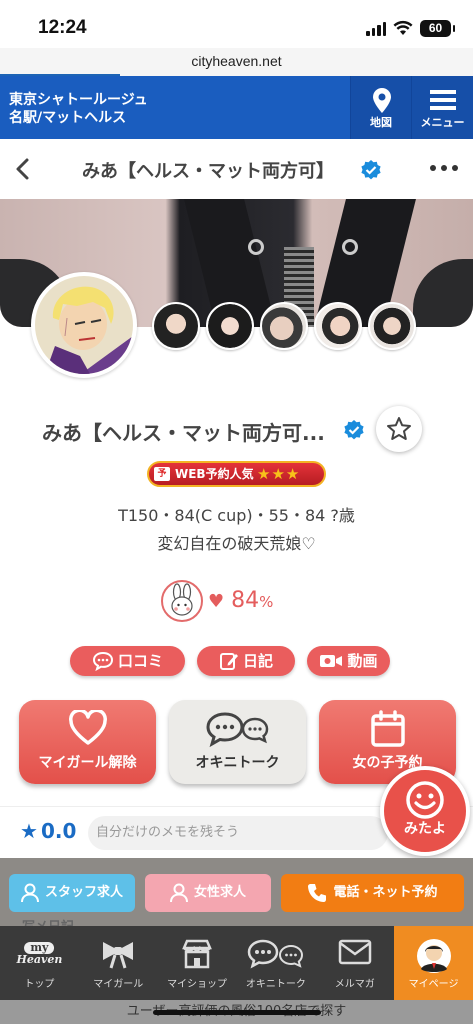 The height and width of the screenshot is (1024, 473). I want to click on menu-label: メニュー, so click(442, 122).